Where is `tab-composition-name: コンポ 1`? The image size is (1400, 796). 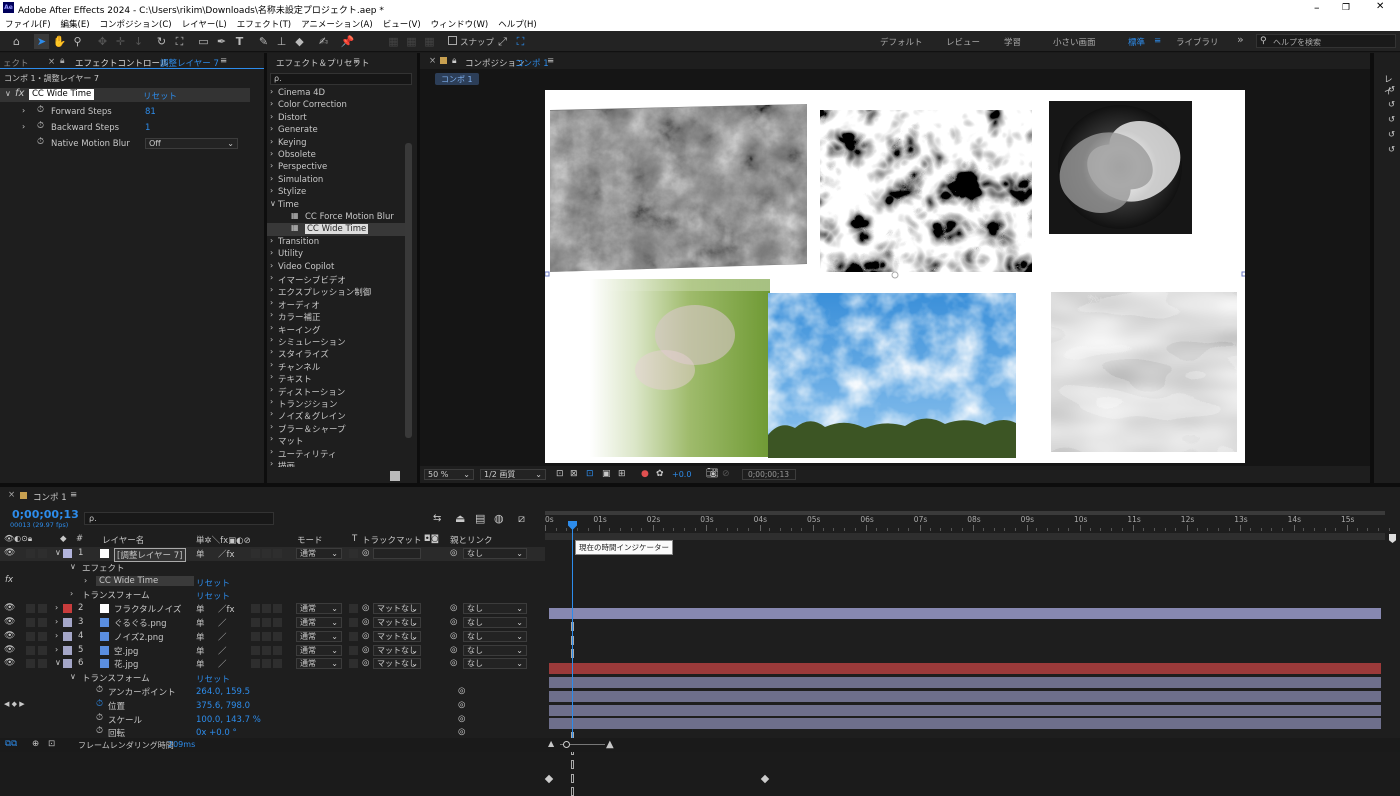
tab-composition-name: コンポ 1 is located at coordinates (532, 63).